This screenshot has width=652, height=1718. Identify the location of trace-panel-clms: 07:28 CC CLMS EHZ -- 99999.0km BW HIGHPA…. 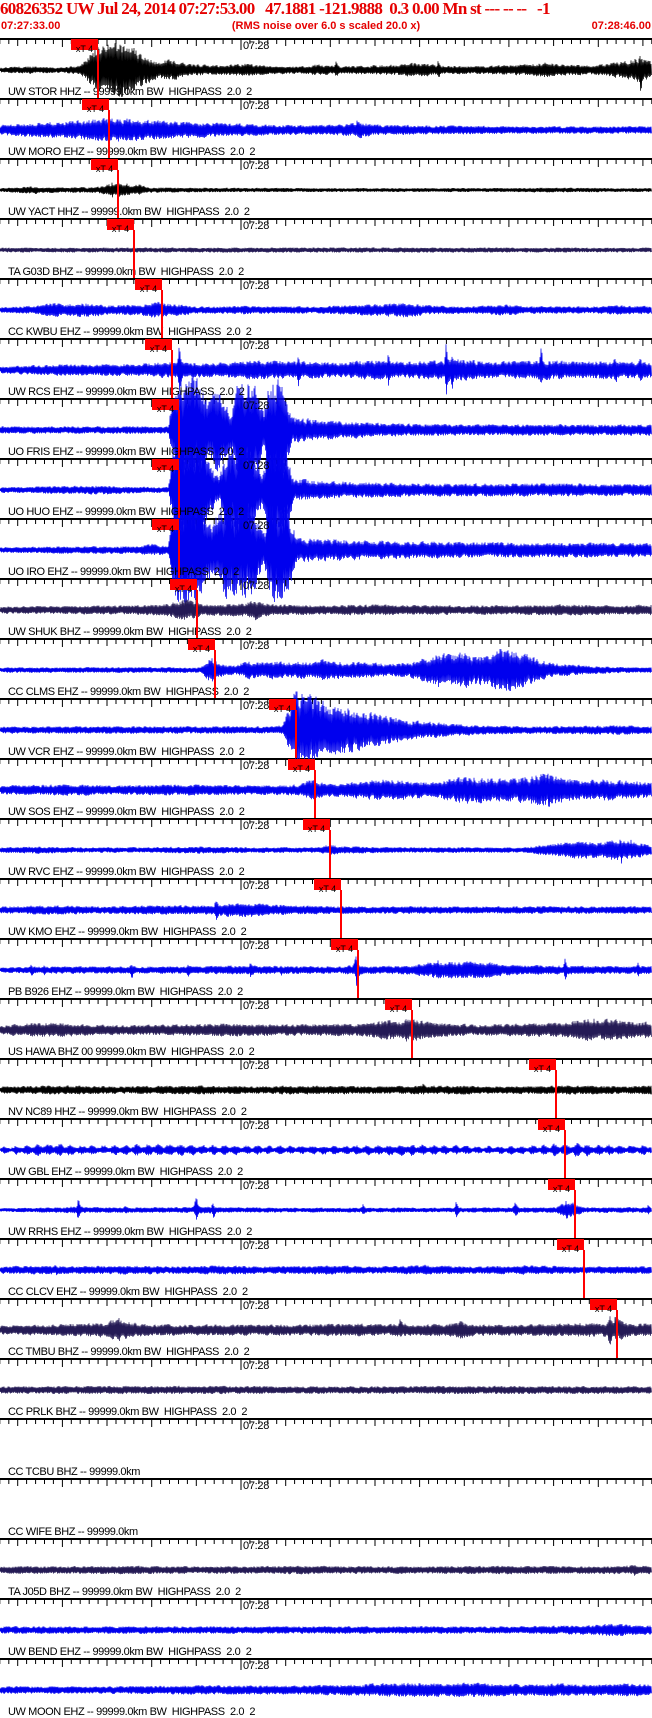
(326, 668).